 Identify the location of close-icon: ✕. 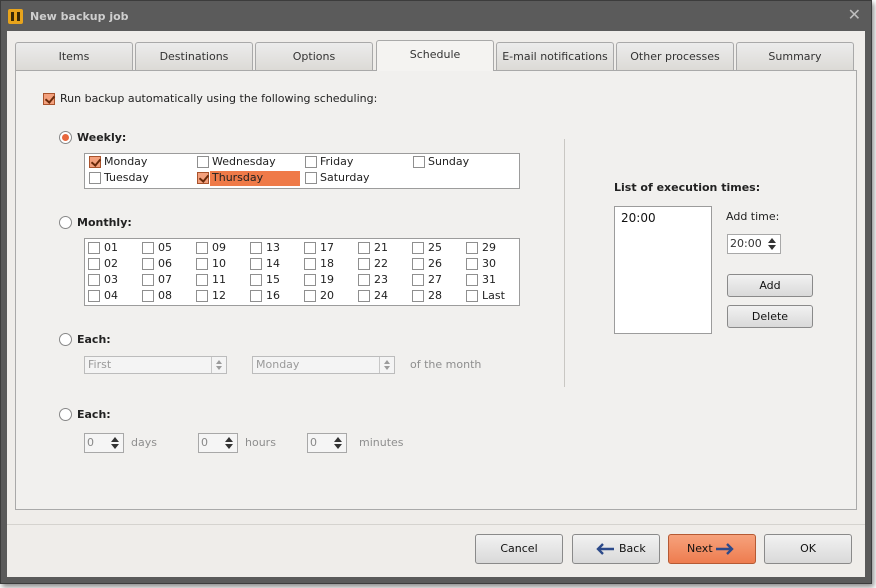
(854, 15).